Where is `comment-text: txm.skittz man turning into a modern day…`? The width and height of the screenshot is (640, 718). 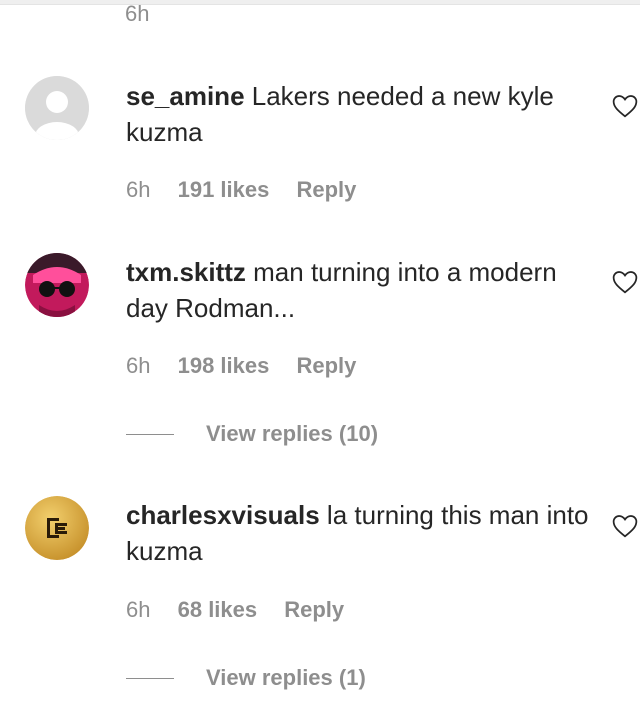
comment-text: txm.skittz man turning into a modern day… is located at coordinates (361, 290).